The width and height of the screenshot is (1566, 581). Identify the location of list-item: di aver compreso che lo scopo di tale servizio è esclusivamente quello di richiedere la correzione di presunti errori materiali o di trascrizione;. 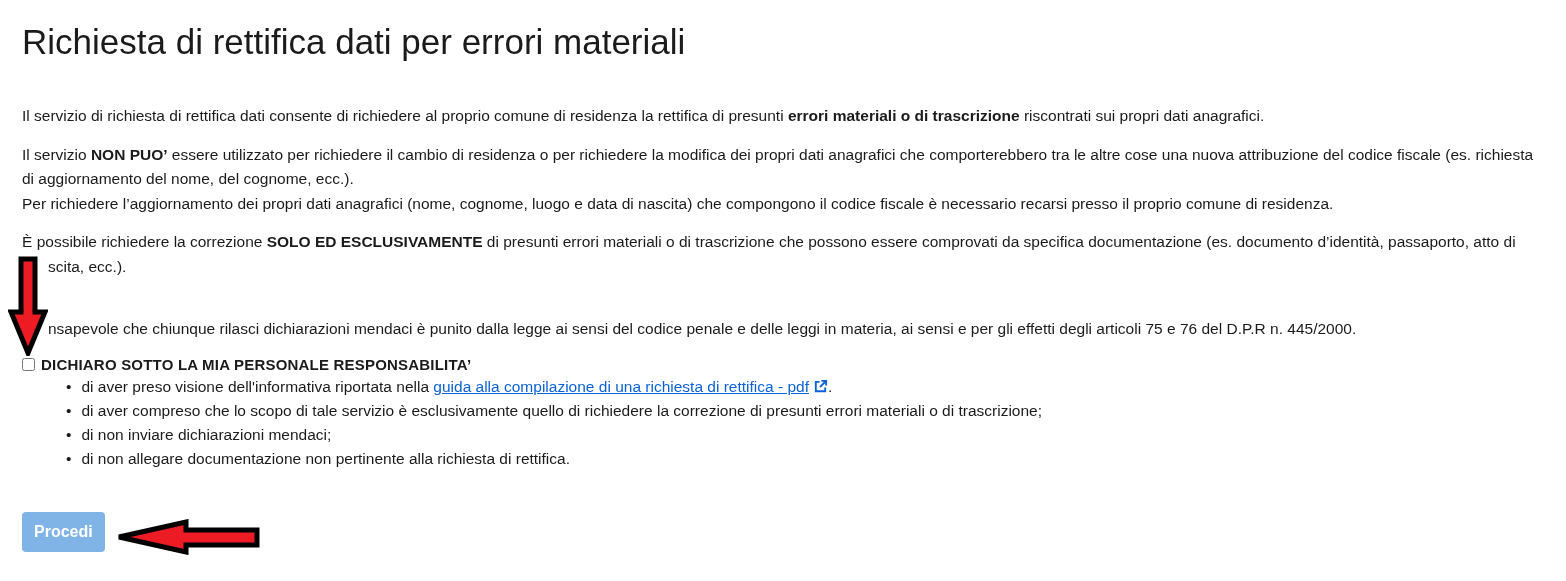
(562, 410).